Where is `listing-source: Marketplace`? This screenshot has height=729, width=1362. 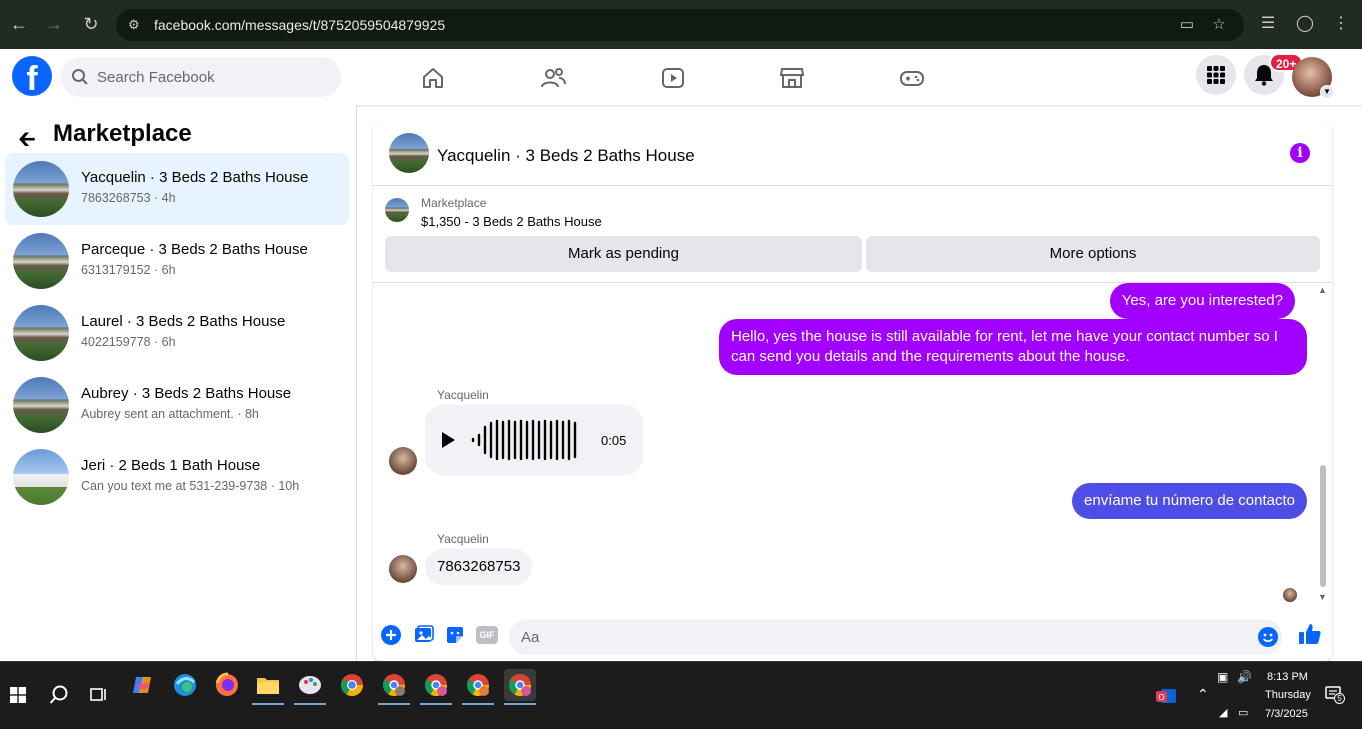
listing-source: Marketplace is located at coordinates (454, 203).